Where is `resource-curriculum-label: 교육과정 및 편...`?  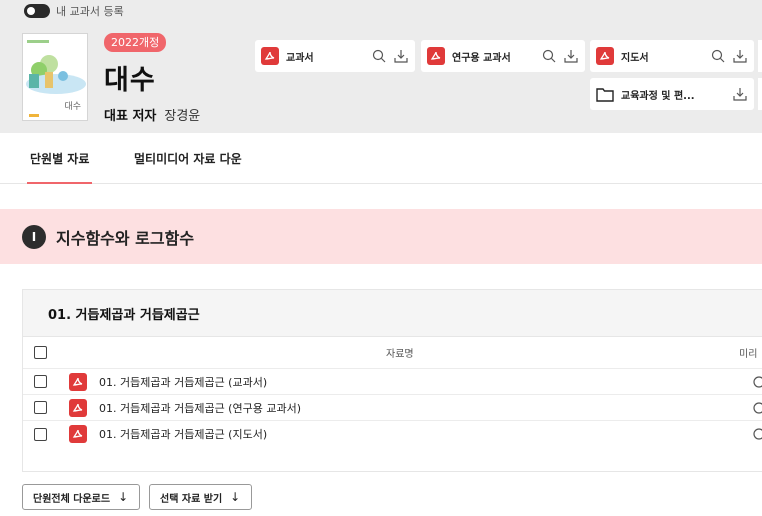
resource-curriculum-label: 교육과정 및 편... is located at coordinates (658, 96).